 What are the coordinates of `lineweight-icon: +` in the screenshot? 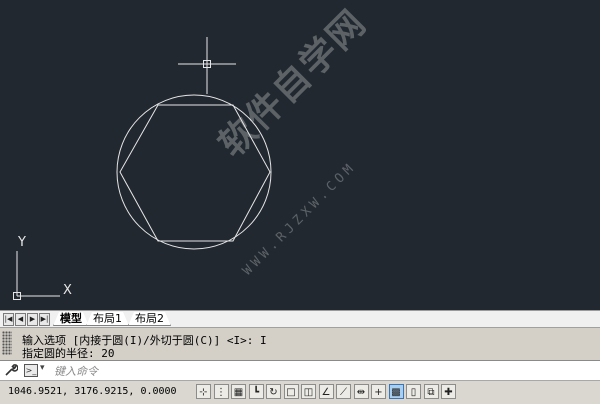 It's located at (378, 391).